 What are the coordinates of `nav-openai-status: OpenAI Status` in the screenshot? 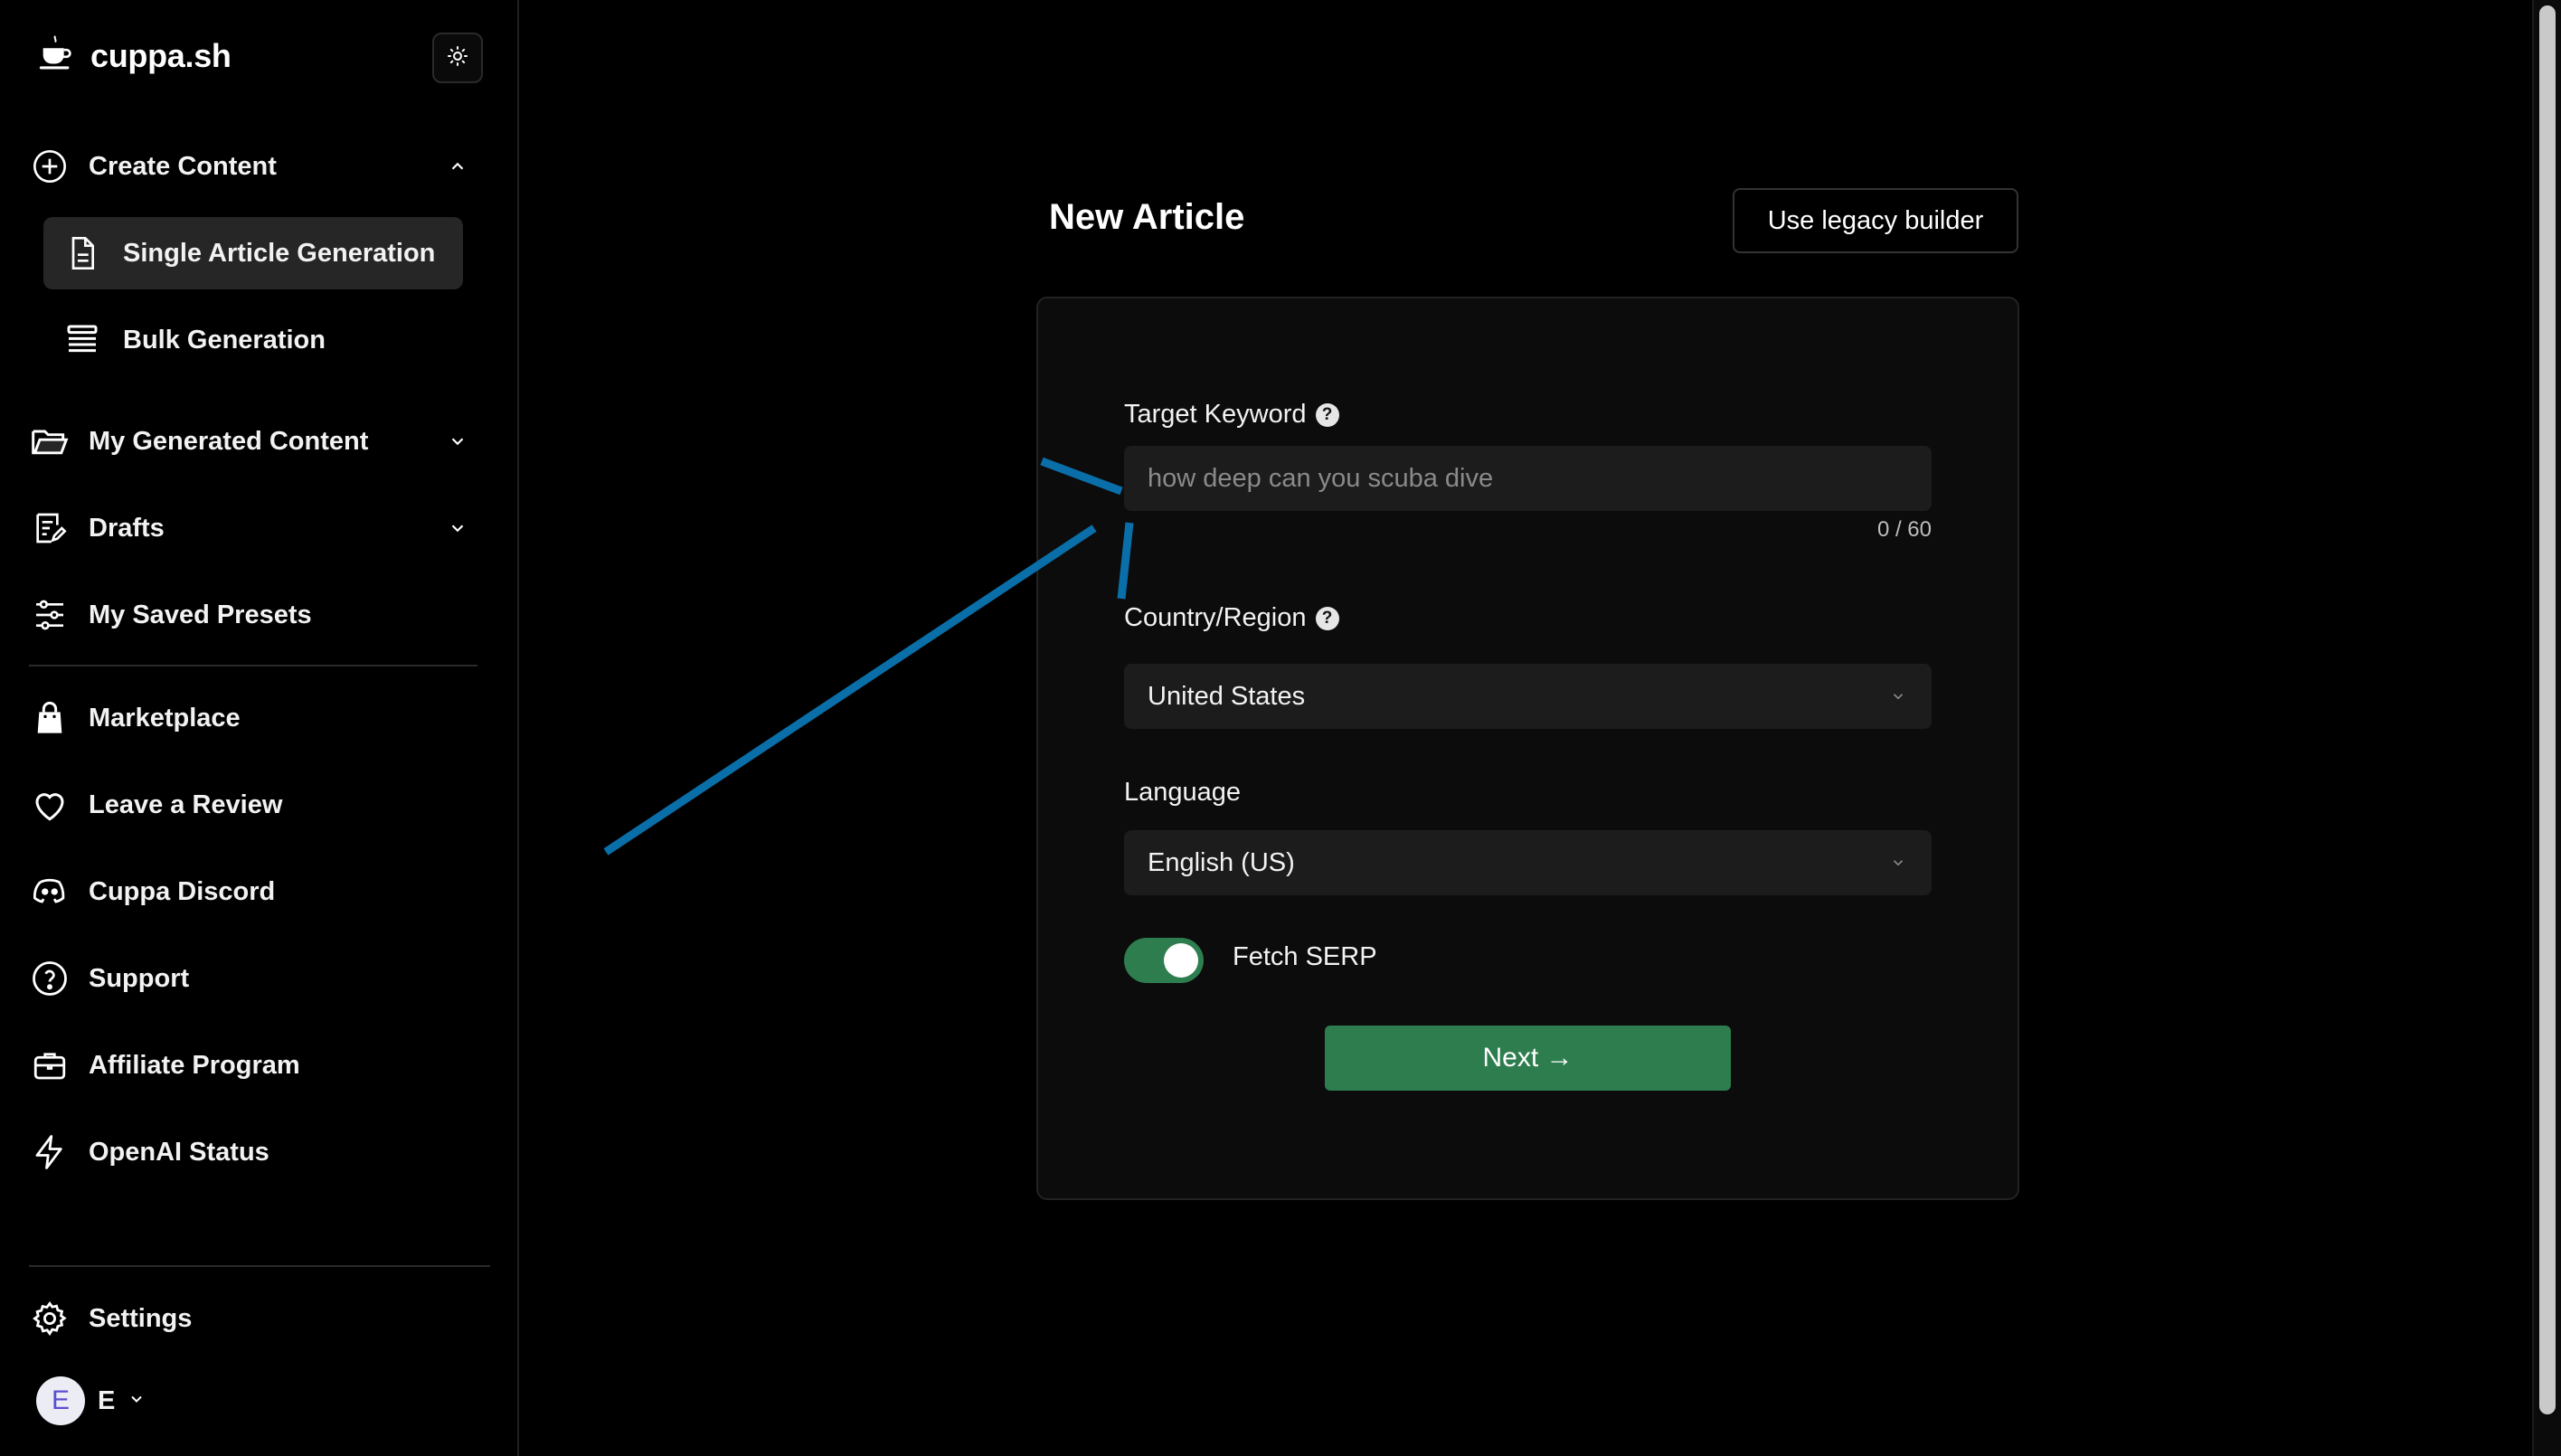 It's located at (255, 1152).